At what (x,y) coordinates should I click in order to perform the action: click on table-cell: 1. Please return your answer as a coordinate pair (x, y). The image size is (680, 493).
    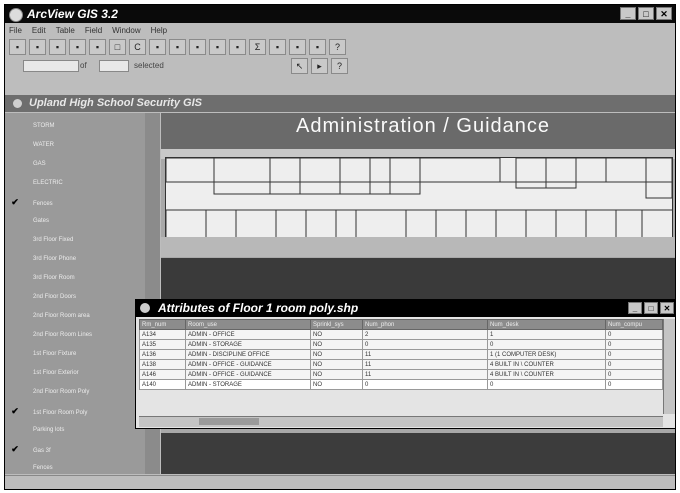
    Looking at the image, I should click on (546, 334).